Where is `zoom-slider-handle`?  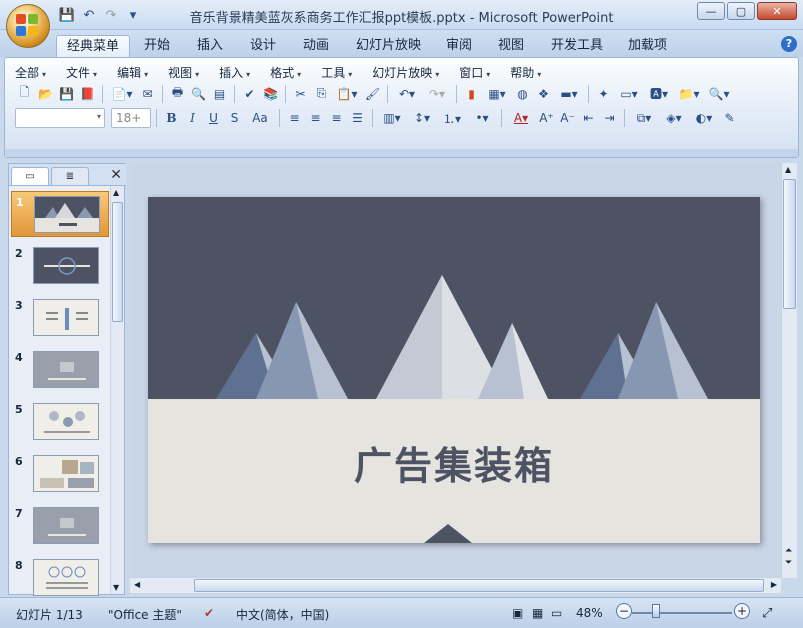
zoom-slider-handle is located at coordinates (656, 611).